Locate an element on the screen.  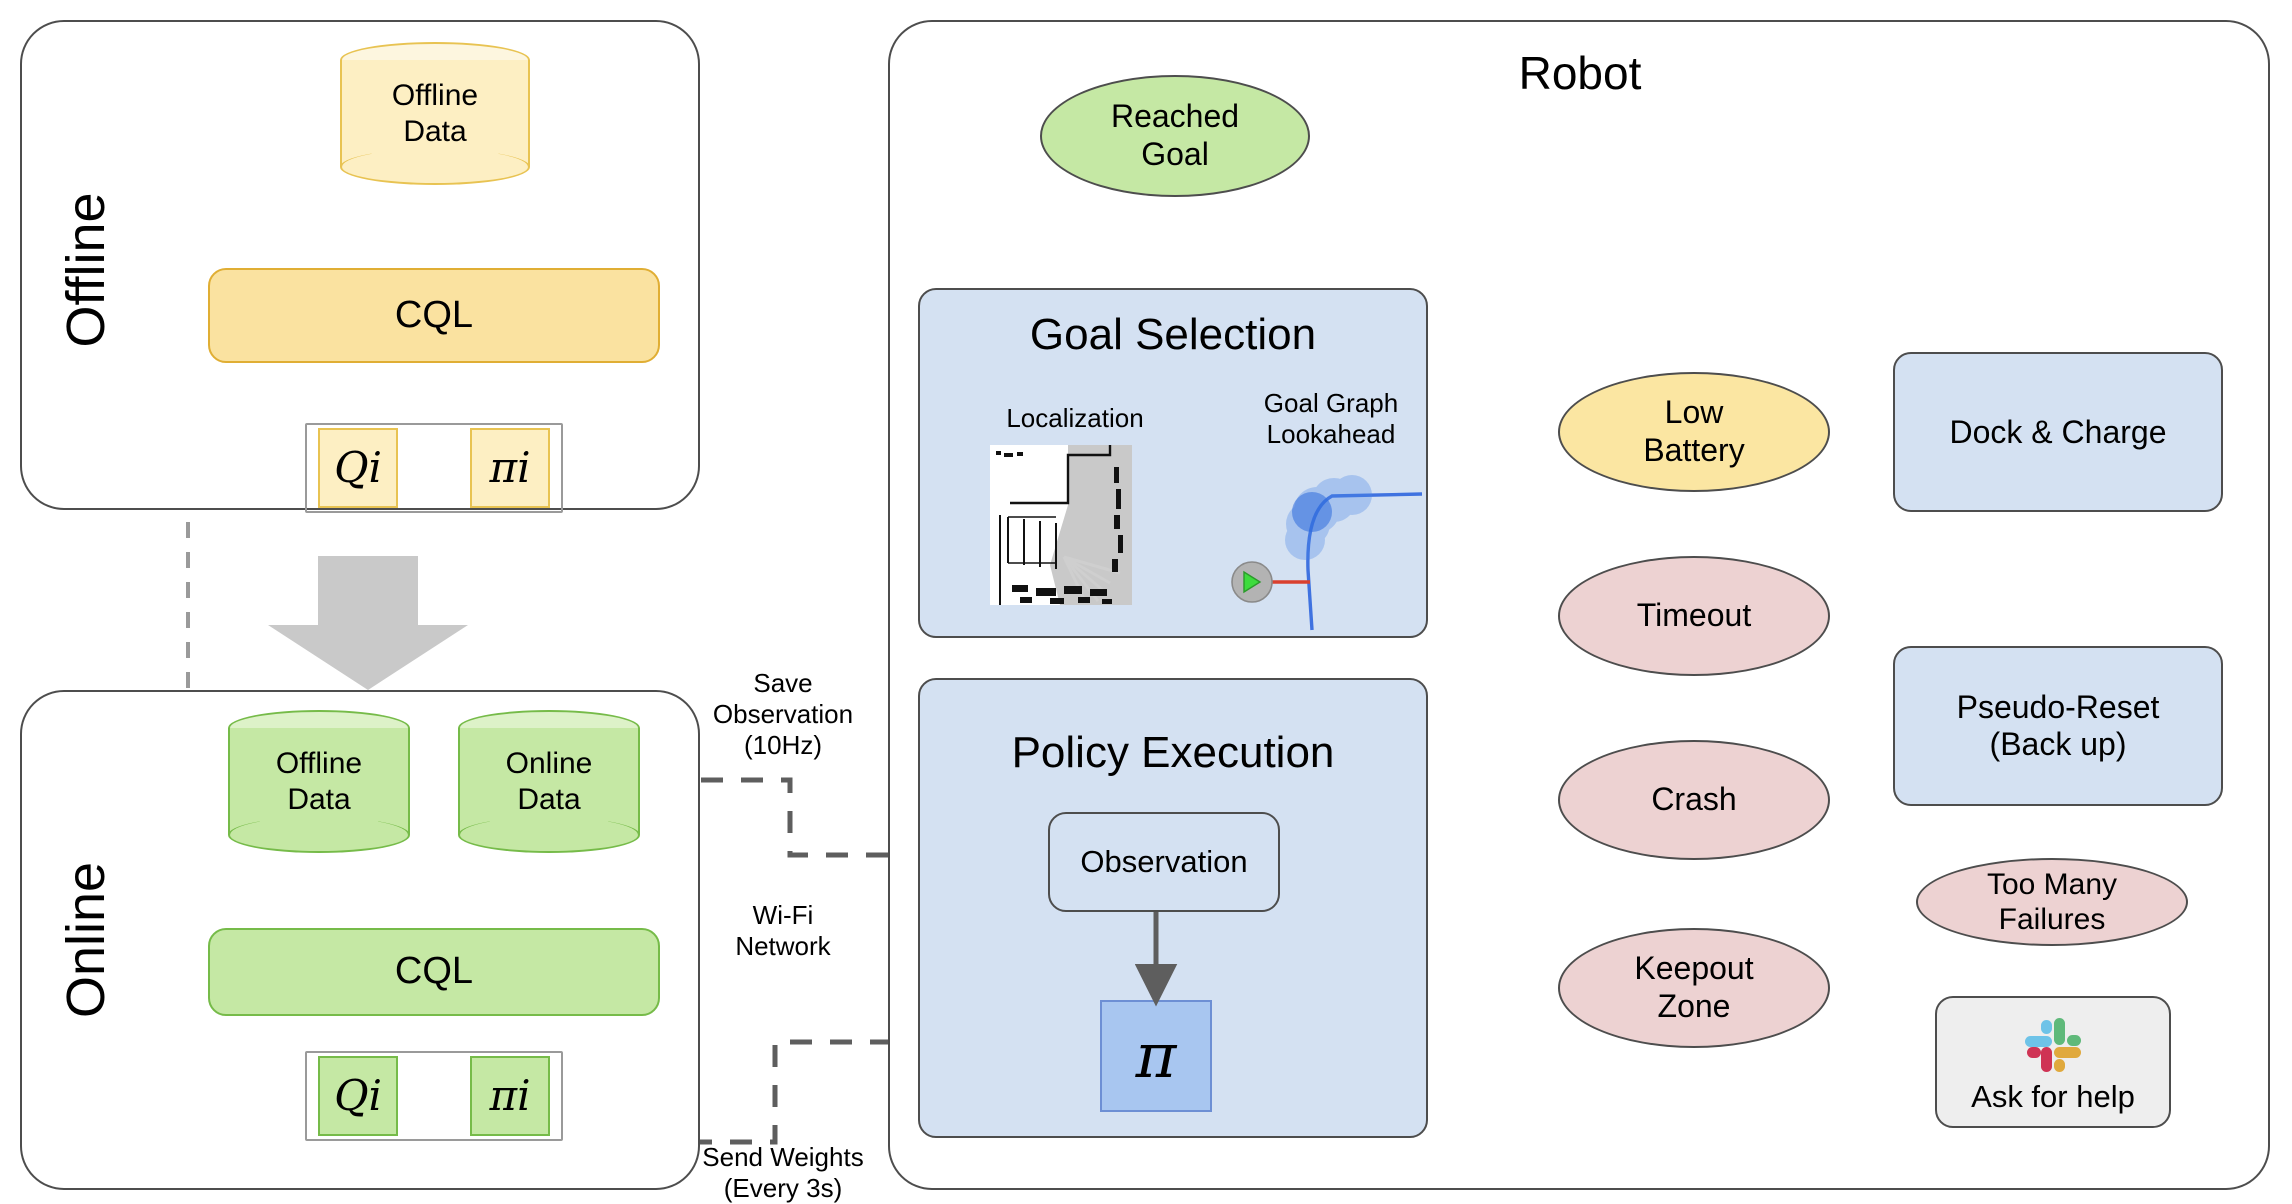
online-q-output: Qi is located at coordinates (358, 1096).